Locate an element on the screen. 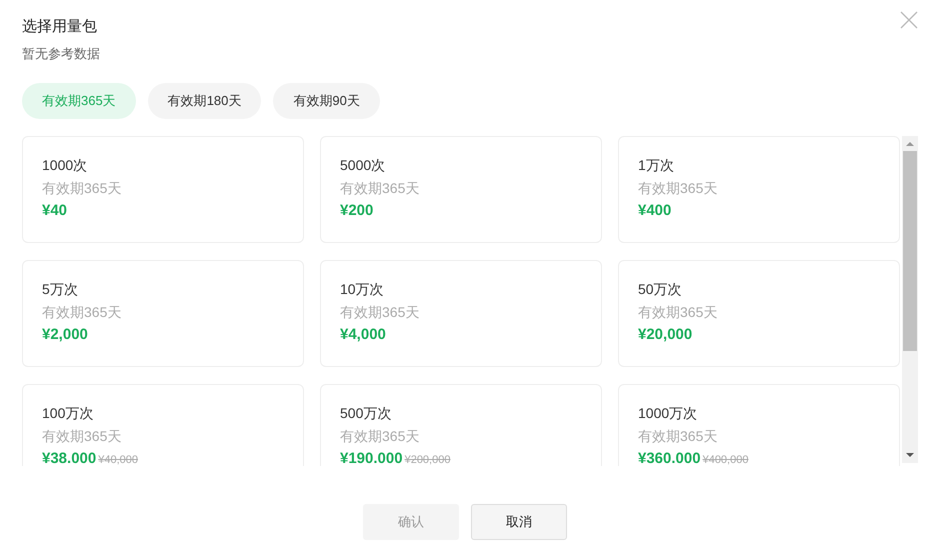 Image resolution: width=930 pixels, height=552 pixels. package-price: ¥400 is located at coordinates (655, 211).